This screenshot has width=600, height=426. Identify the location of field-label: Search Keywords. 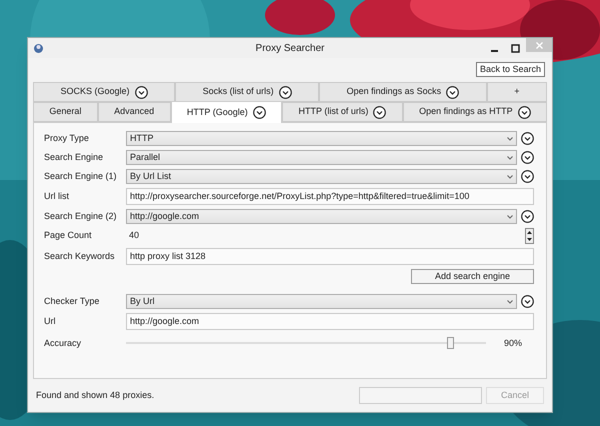
(80, 256).